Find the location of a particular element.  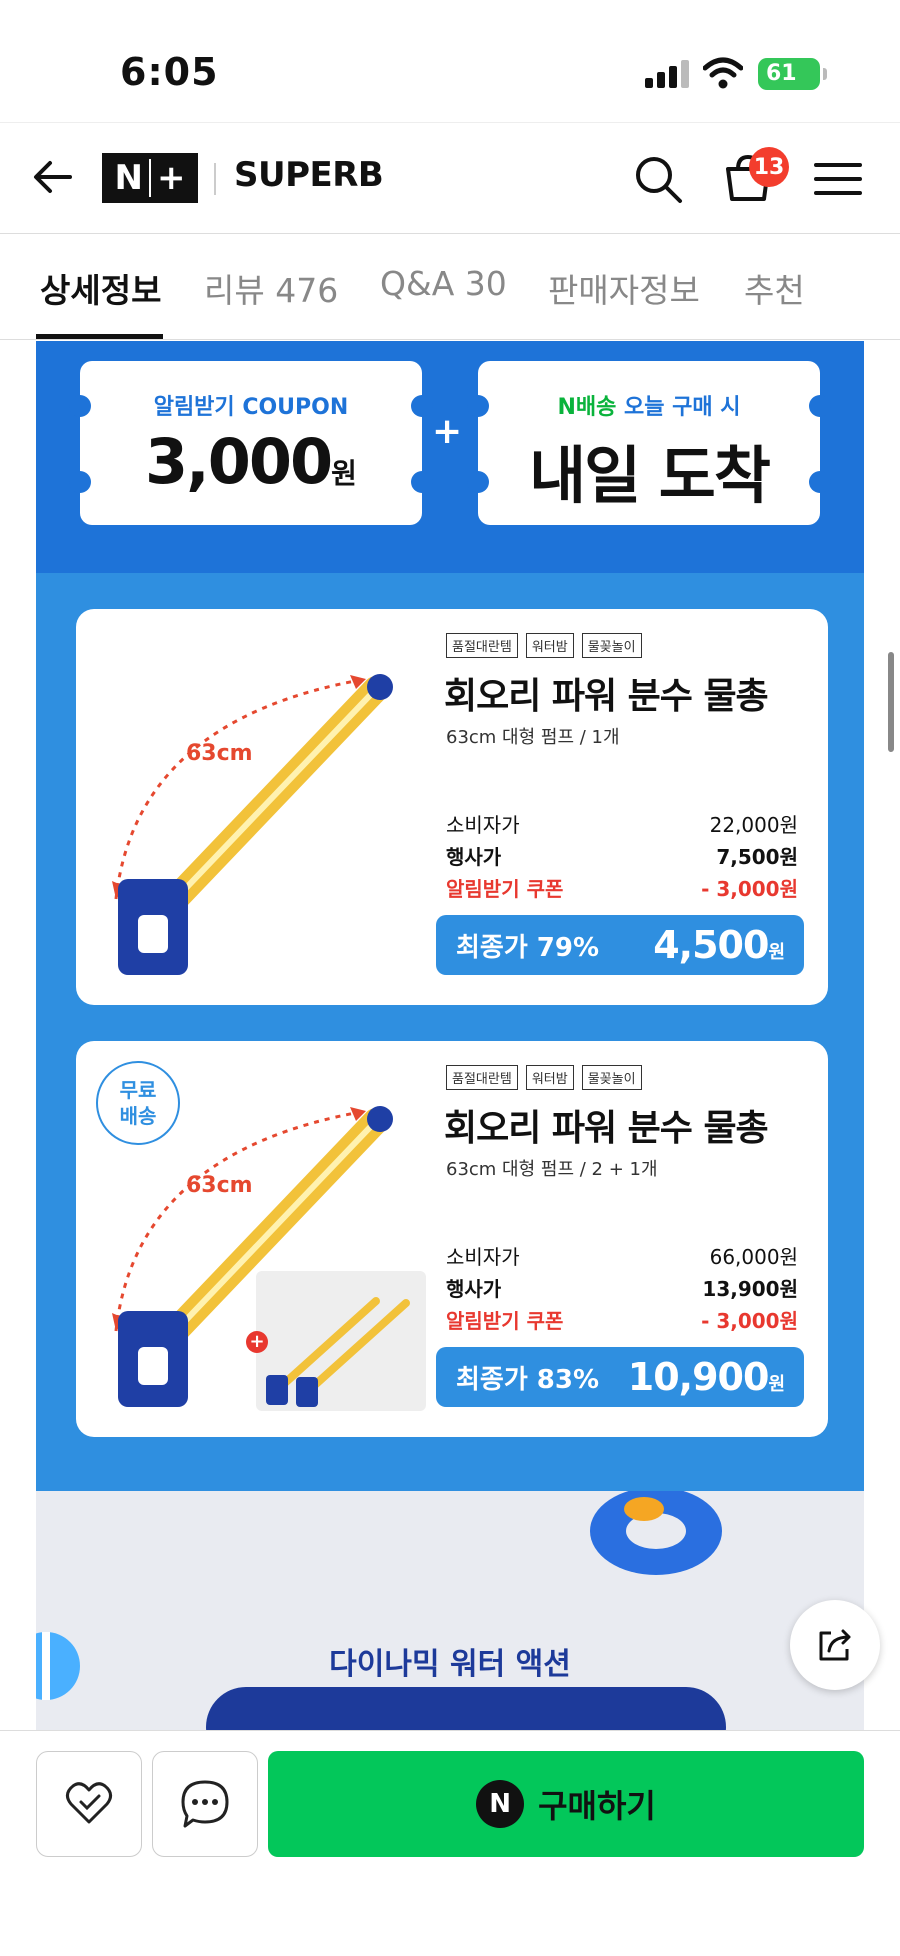

cart-count-badge: 13 is located at coordinates (769, 167).